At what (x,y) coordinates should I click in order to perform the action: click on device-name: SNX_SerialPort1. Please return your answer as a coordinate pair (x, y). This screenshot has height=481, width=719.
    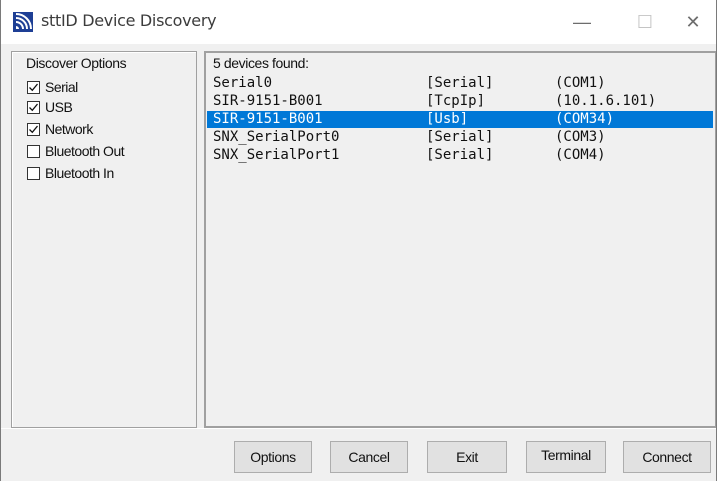
    Looking at the image, I should click on (276, 155).